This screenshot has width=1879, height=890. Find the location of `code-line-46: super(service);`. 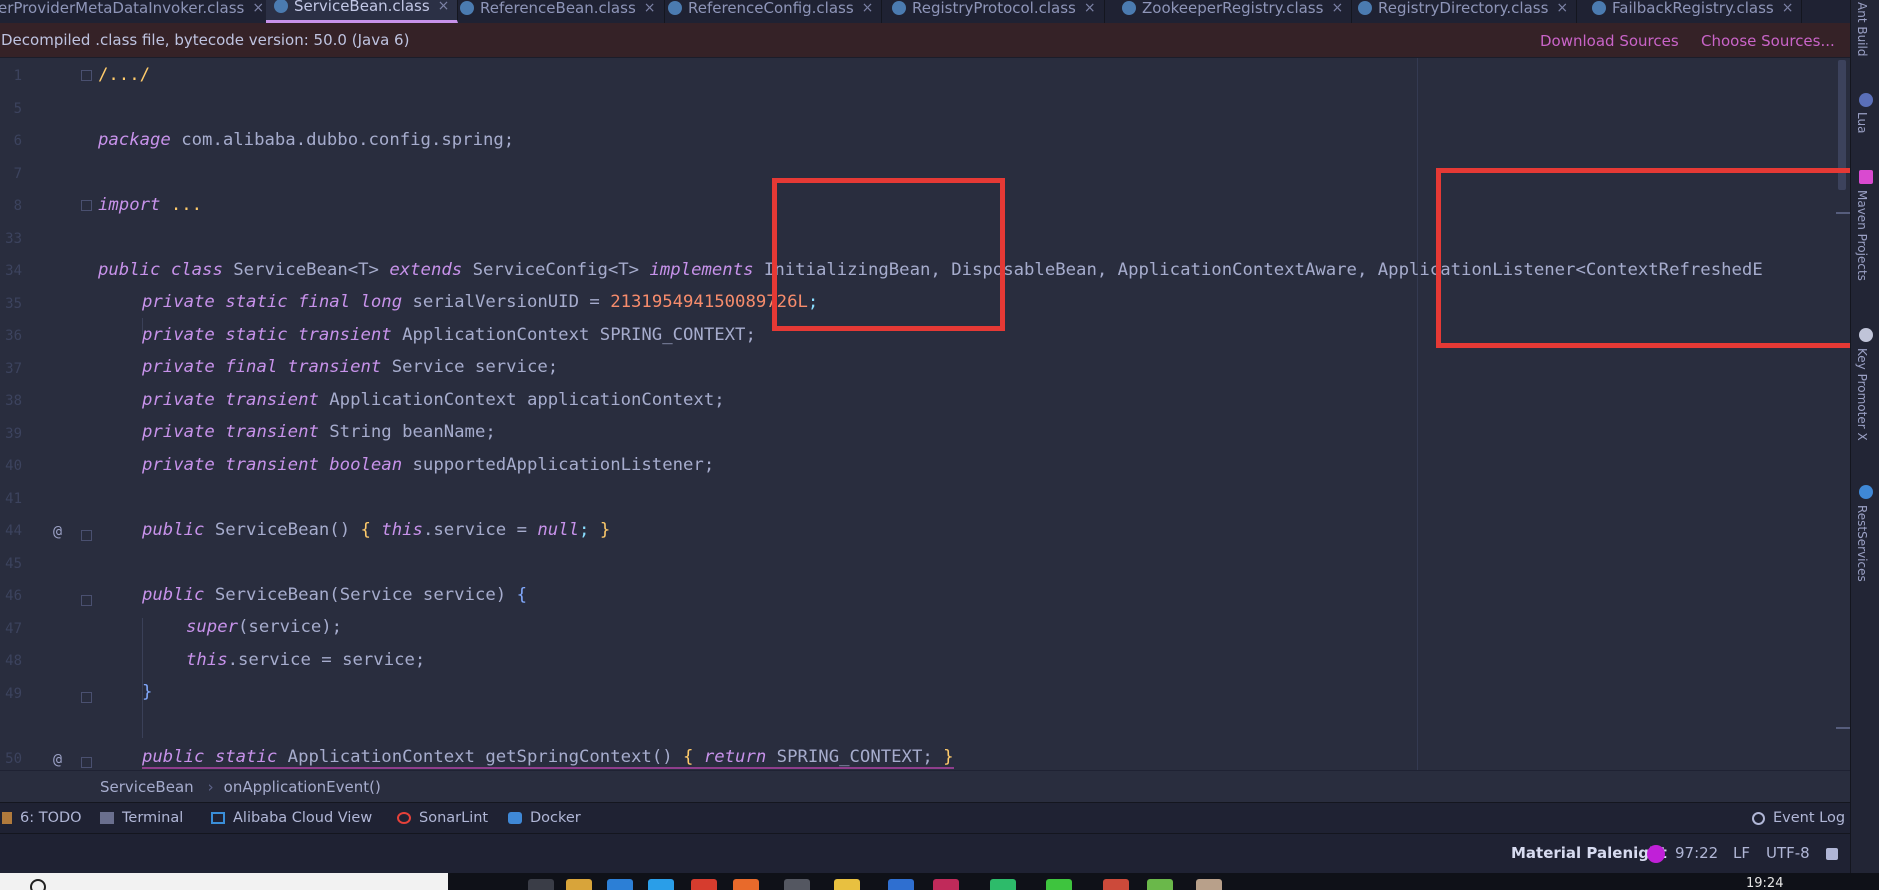

code-line-46: super(service); is located at coordinates (264, 627).